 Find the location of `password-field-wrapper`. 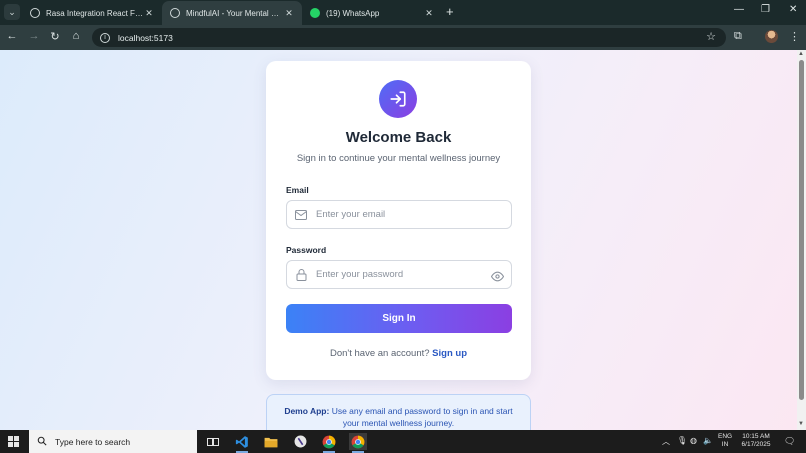

password-field-wrapper is located at coordinates (399, 274).